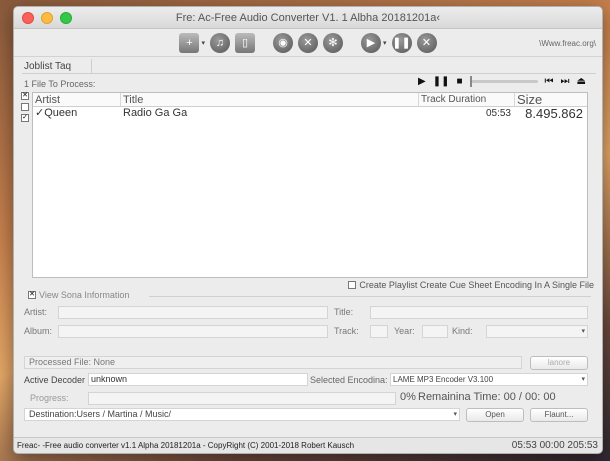  I want to click on artist-field, so click(193, 312).